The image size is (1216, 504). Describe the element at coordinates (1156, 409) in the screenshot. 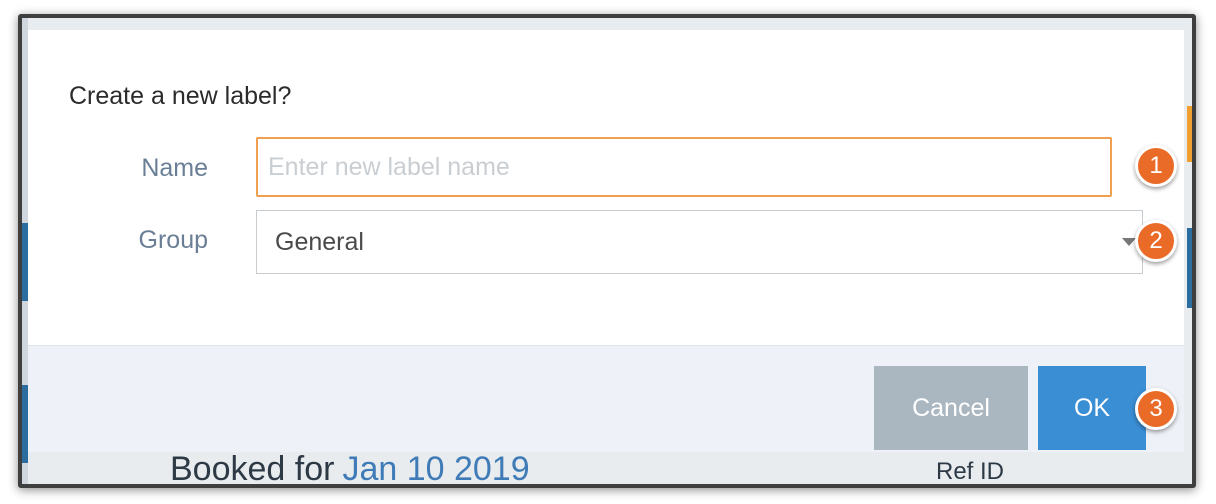

I see `callout-badge: 3` at that location.